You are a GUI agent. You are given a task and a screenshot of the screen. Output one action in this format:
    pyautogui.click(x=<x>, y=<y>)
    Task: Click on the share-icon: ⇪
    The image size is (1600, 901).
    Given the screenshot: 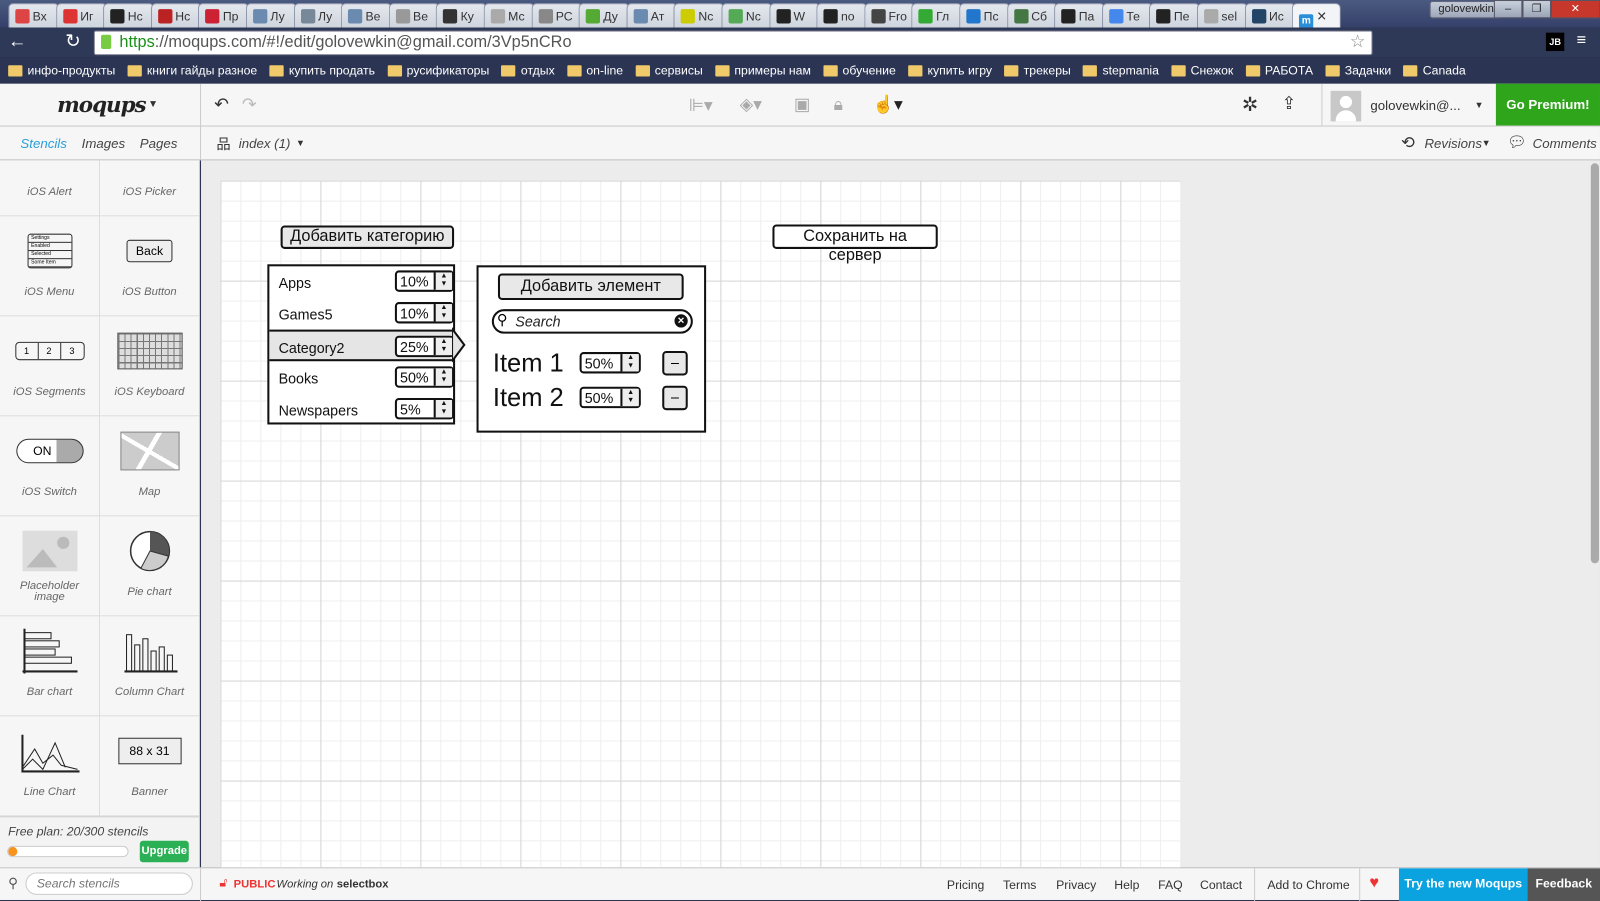 What is the action you would take?
    pyautogui.click(x=1289, y=104)
    